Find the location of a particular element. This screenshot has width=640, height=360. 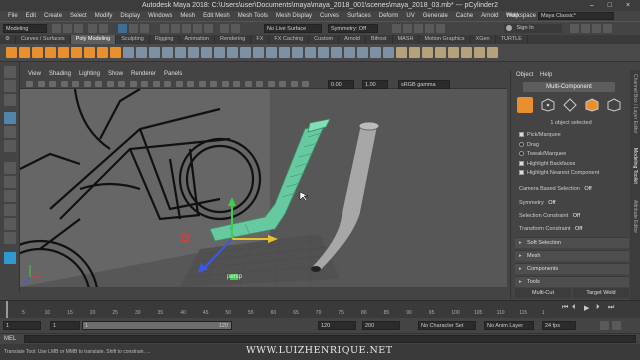

option-drag: Drag is located at coordinates (529, 145).